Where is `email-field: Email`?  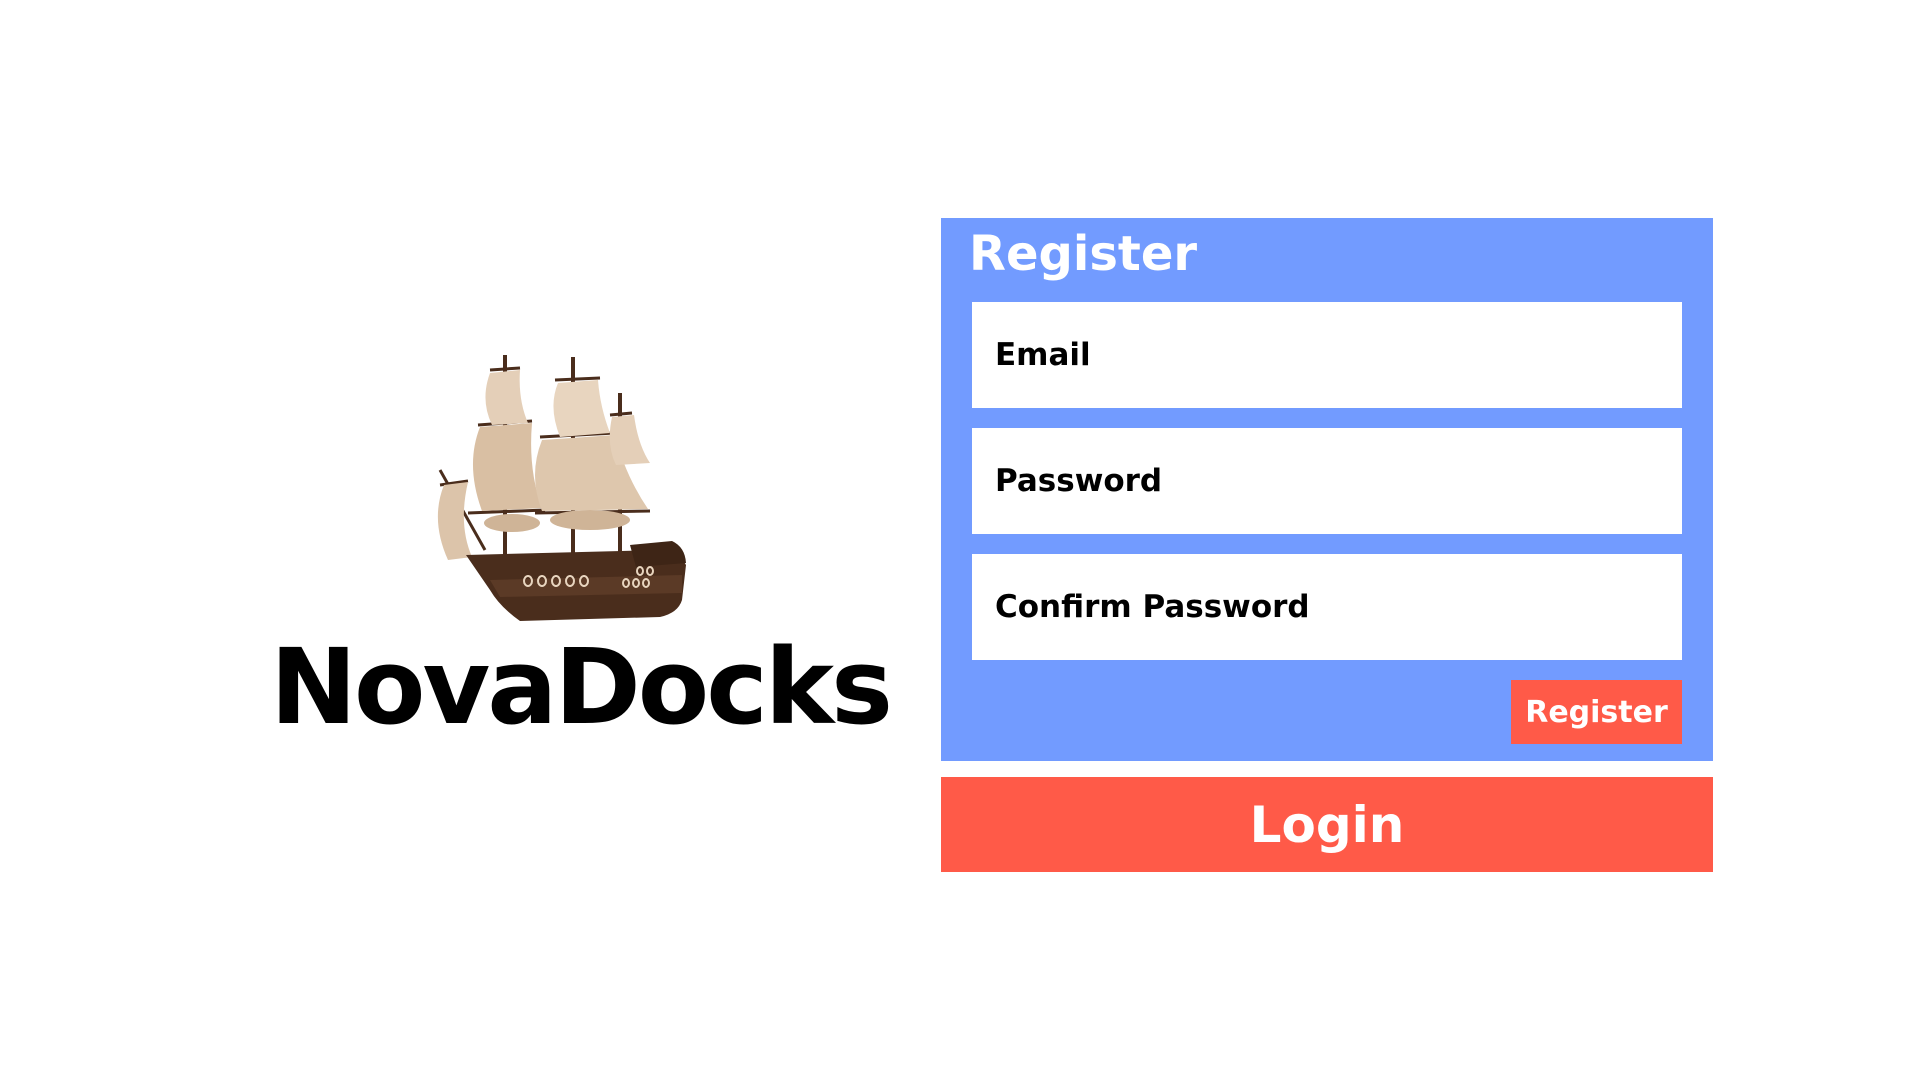
email-field: Email is located at coordinates (1327, 355).